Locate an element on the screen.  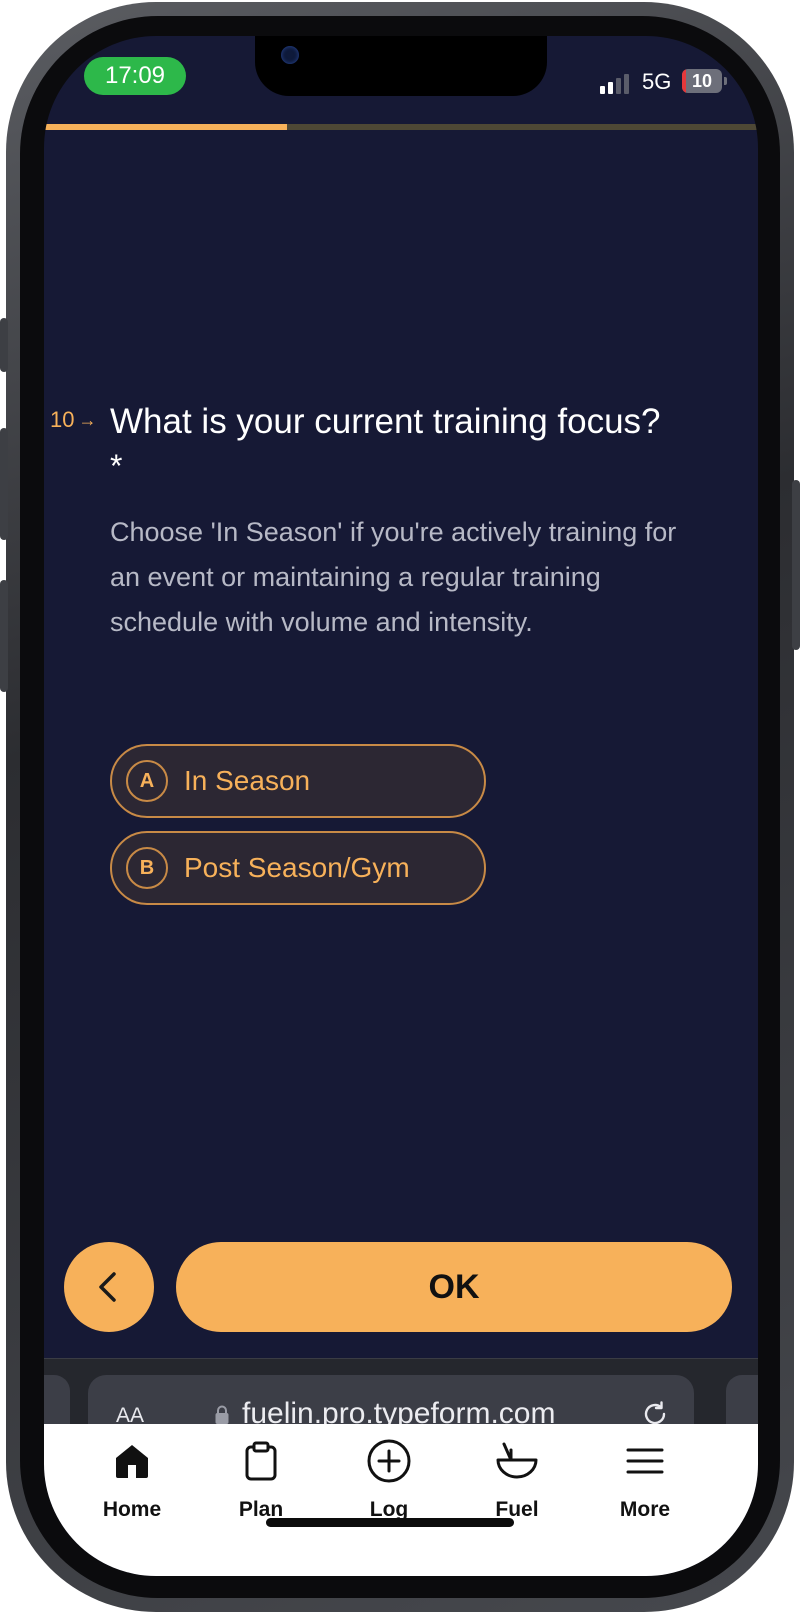
volume-up-button is located at coordinates (4, 484).